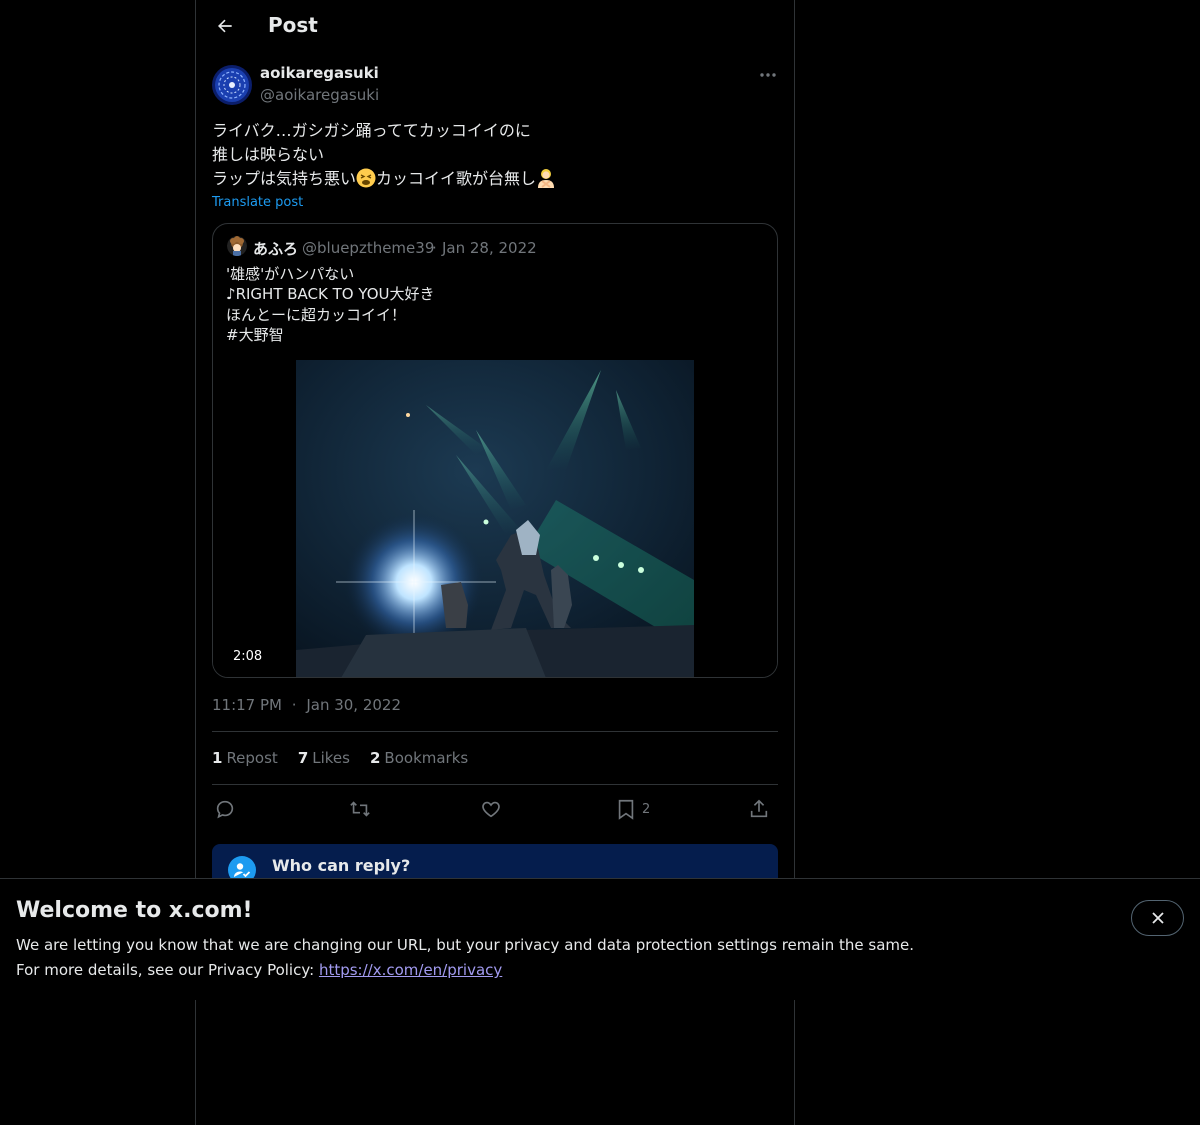  Describe the element at coordinates (319, 73) in the screenshot. I see `author-name: aoikaregasuki` at that location.